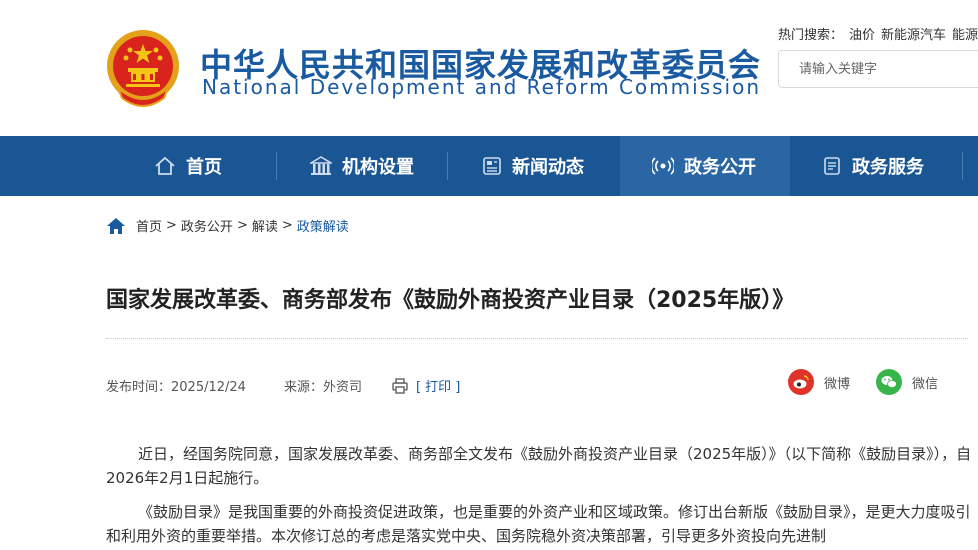 Image resolution: width=978 pixels, height=550 pixels. What do you see at coordinates (143, 69) in the screenshot?
I see `national-emblem-logo` at bounding box center [143, 69].